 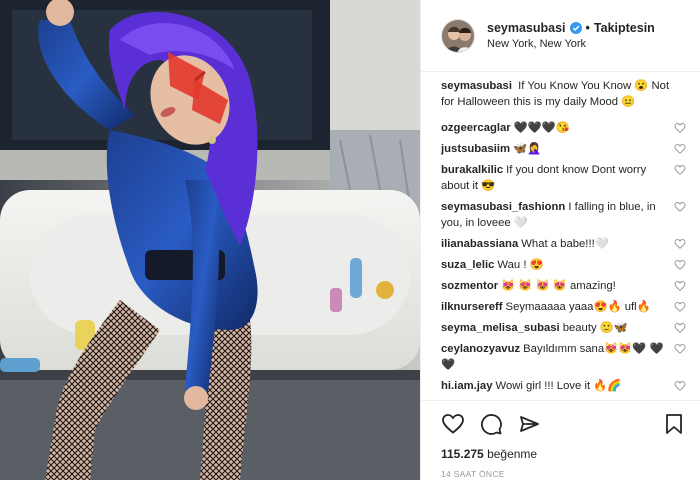 What do you see at coordinates (491, 424) in the screenshot?
I see `comment-icon` at bounding box center [491, 424].